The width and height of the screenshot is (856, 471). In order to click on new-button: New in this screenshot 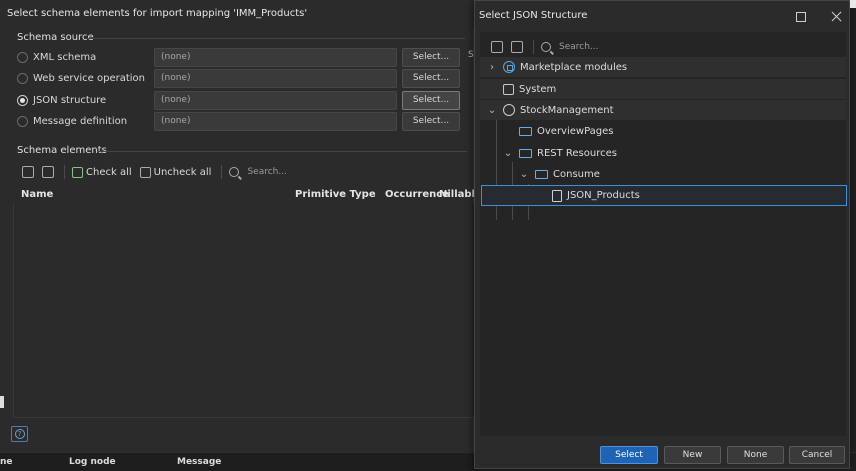, I will do `click(692, 455)`.